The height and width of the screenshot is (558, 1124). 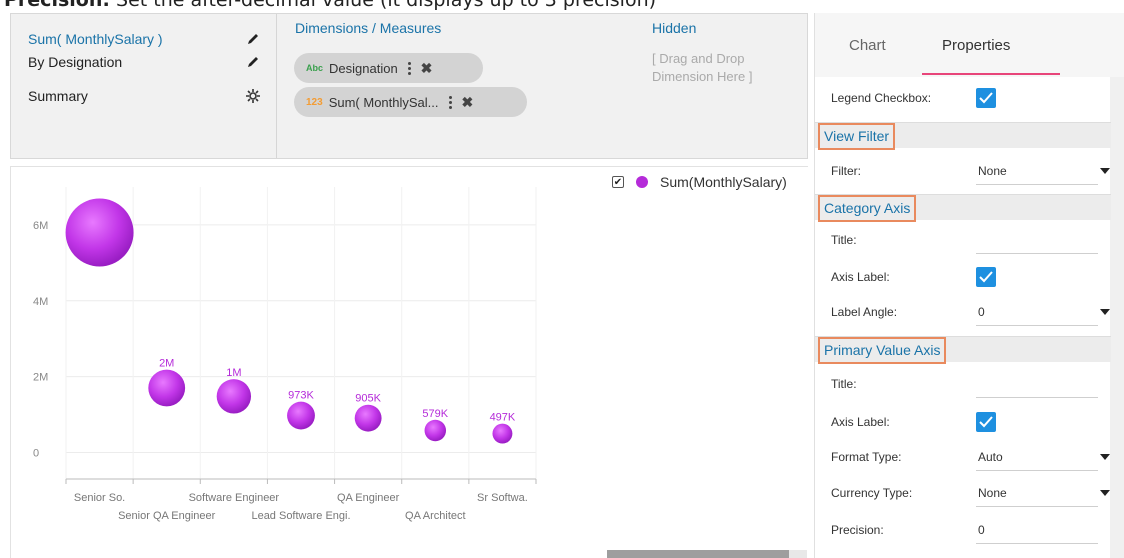 What do you see at coordinates (1117, 317) in the screenshot?
I see `properties-vertical-scrollbar` at bounding box center [1117, 317].